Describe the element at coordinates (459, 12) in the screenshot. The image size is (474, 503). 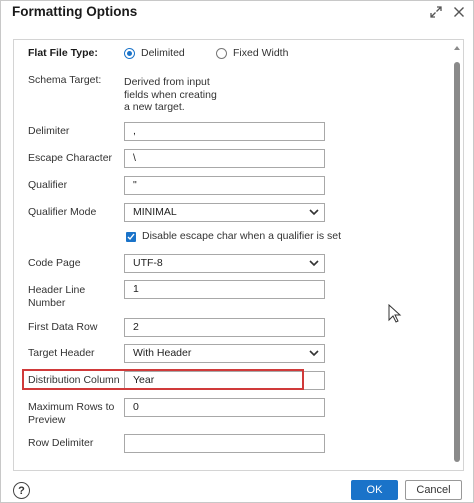
I see `close-icon` at that location.